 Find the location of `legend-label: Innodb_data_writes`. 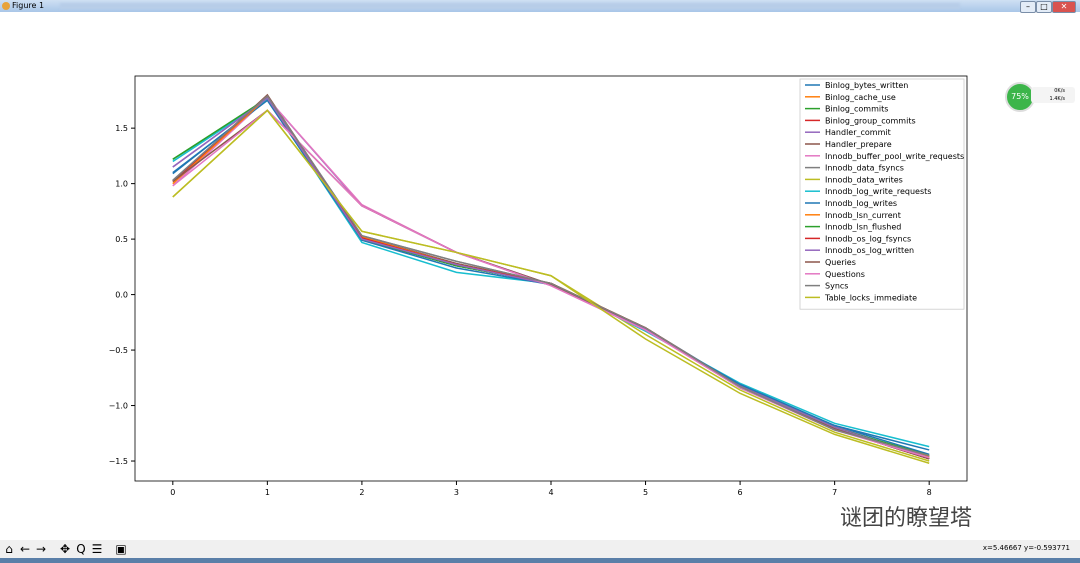

legend-label: Innodb_data_writes is located at coordinates (864, 179).